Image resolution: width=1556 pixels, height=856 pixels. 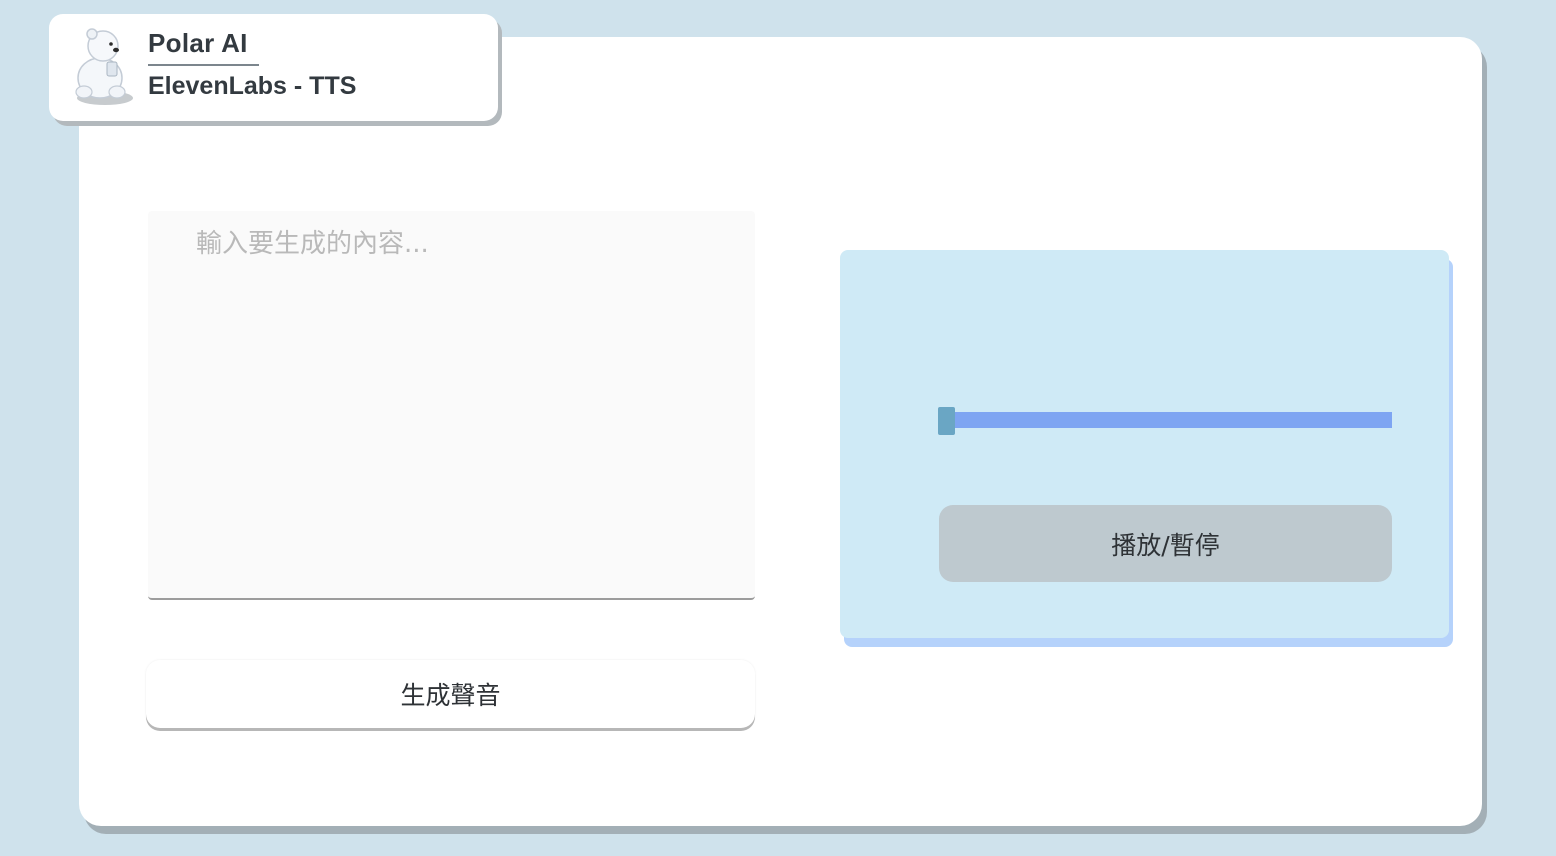 I want to click on progress-slider-track, so click(x=1165, y=420).